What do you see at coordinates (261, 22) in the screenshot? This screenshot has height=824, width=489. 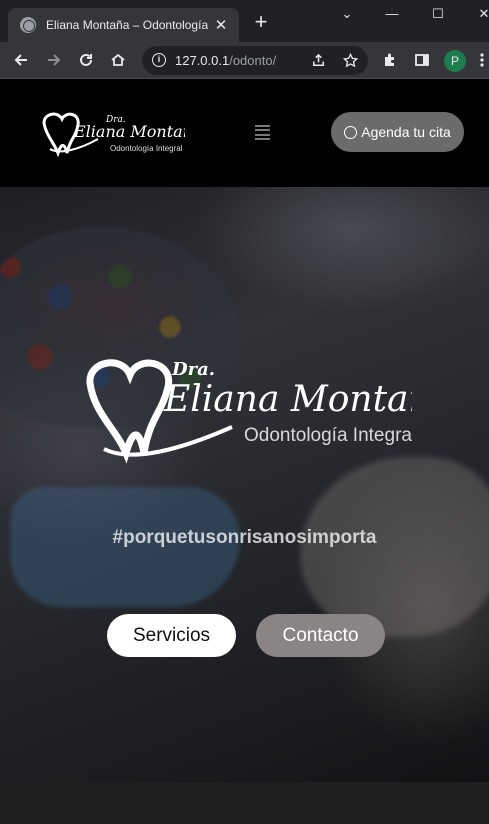 I see `new-tab-button: +` at bounding box center [261, 22].